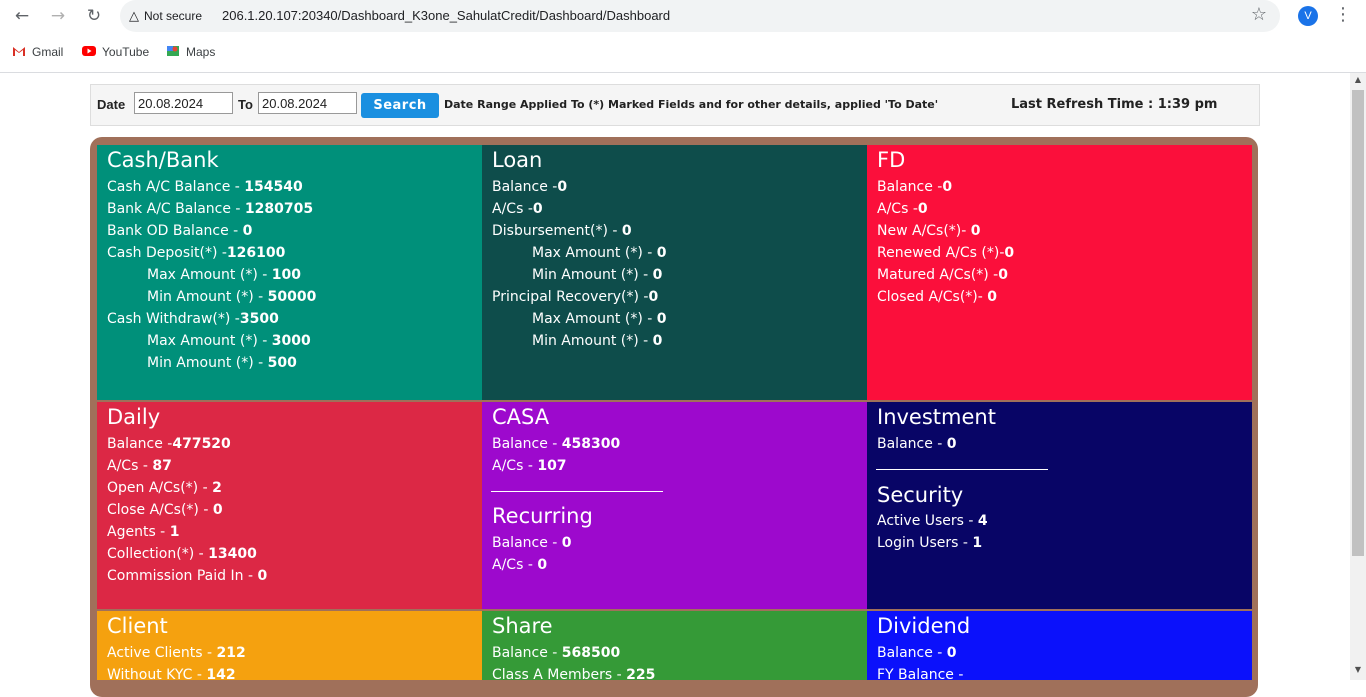 The width and height of the screenshot is (1366, 697). I want to click on bookmark-maps: Maps, so click(190, 52).